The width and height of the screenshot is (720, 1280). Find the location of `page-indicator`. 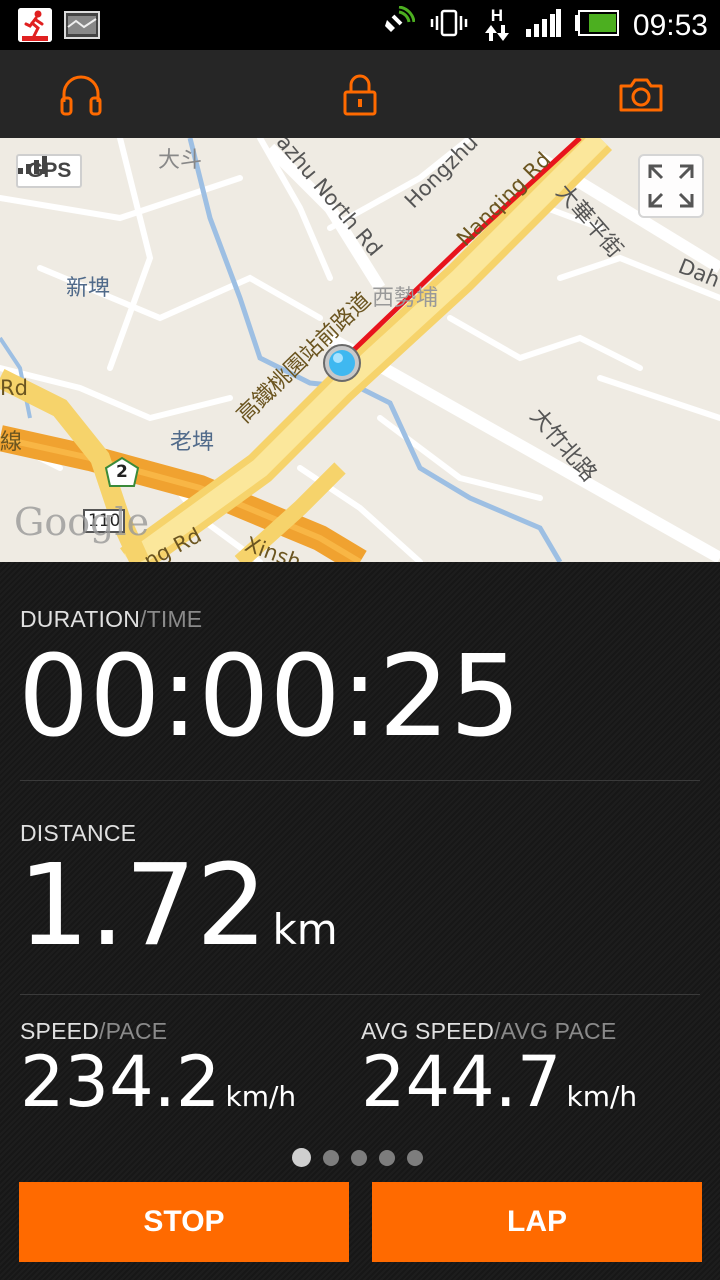

page-indicator is located at coordinates (357, 1157).